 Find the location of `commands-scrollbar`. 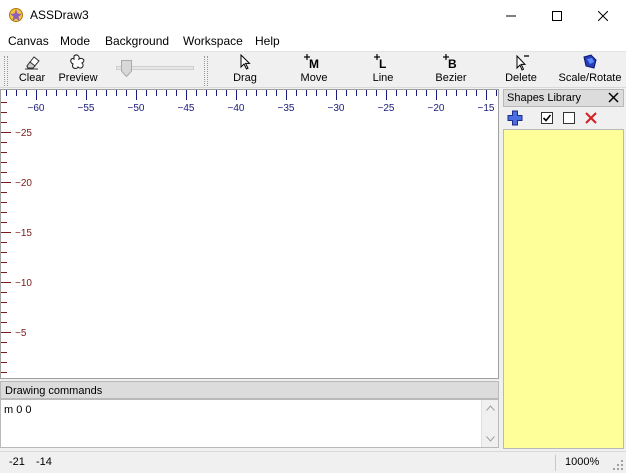

commands-scrollbar is located at coordinates (489, 423).